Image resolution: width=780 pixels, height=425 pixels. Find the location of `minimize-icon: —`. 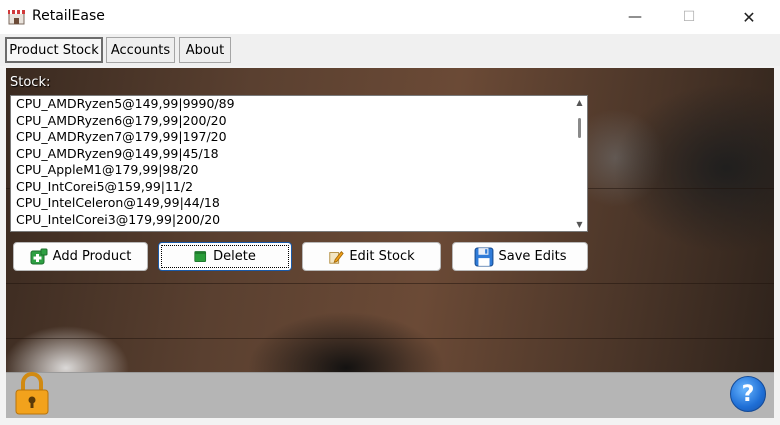

minimize-icon: — is located at coordinates (635, 17).